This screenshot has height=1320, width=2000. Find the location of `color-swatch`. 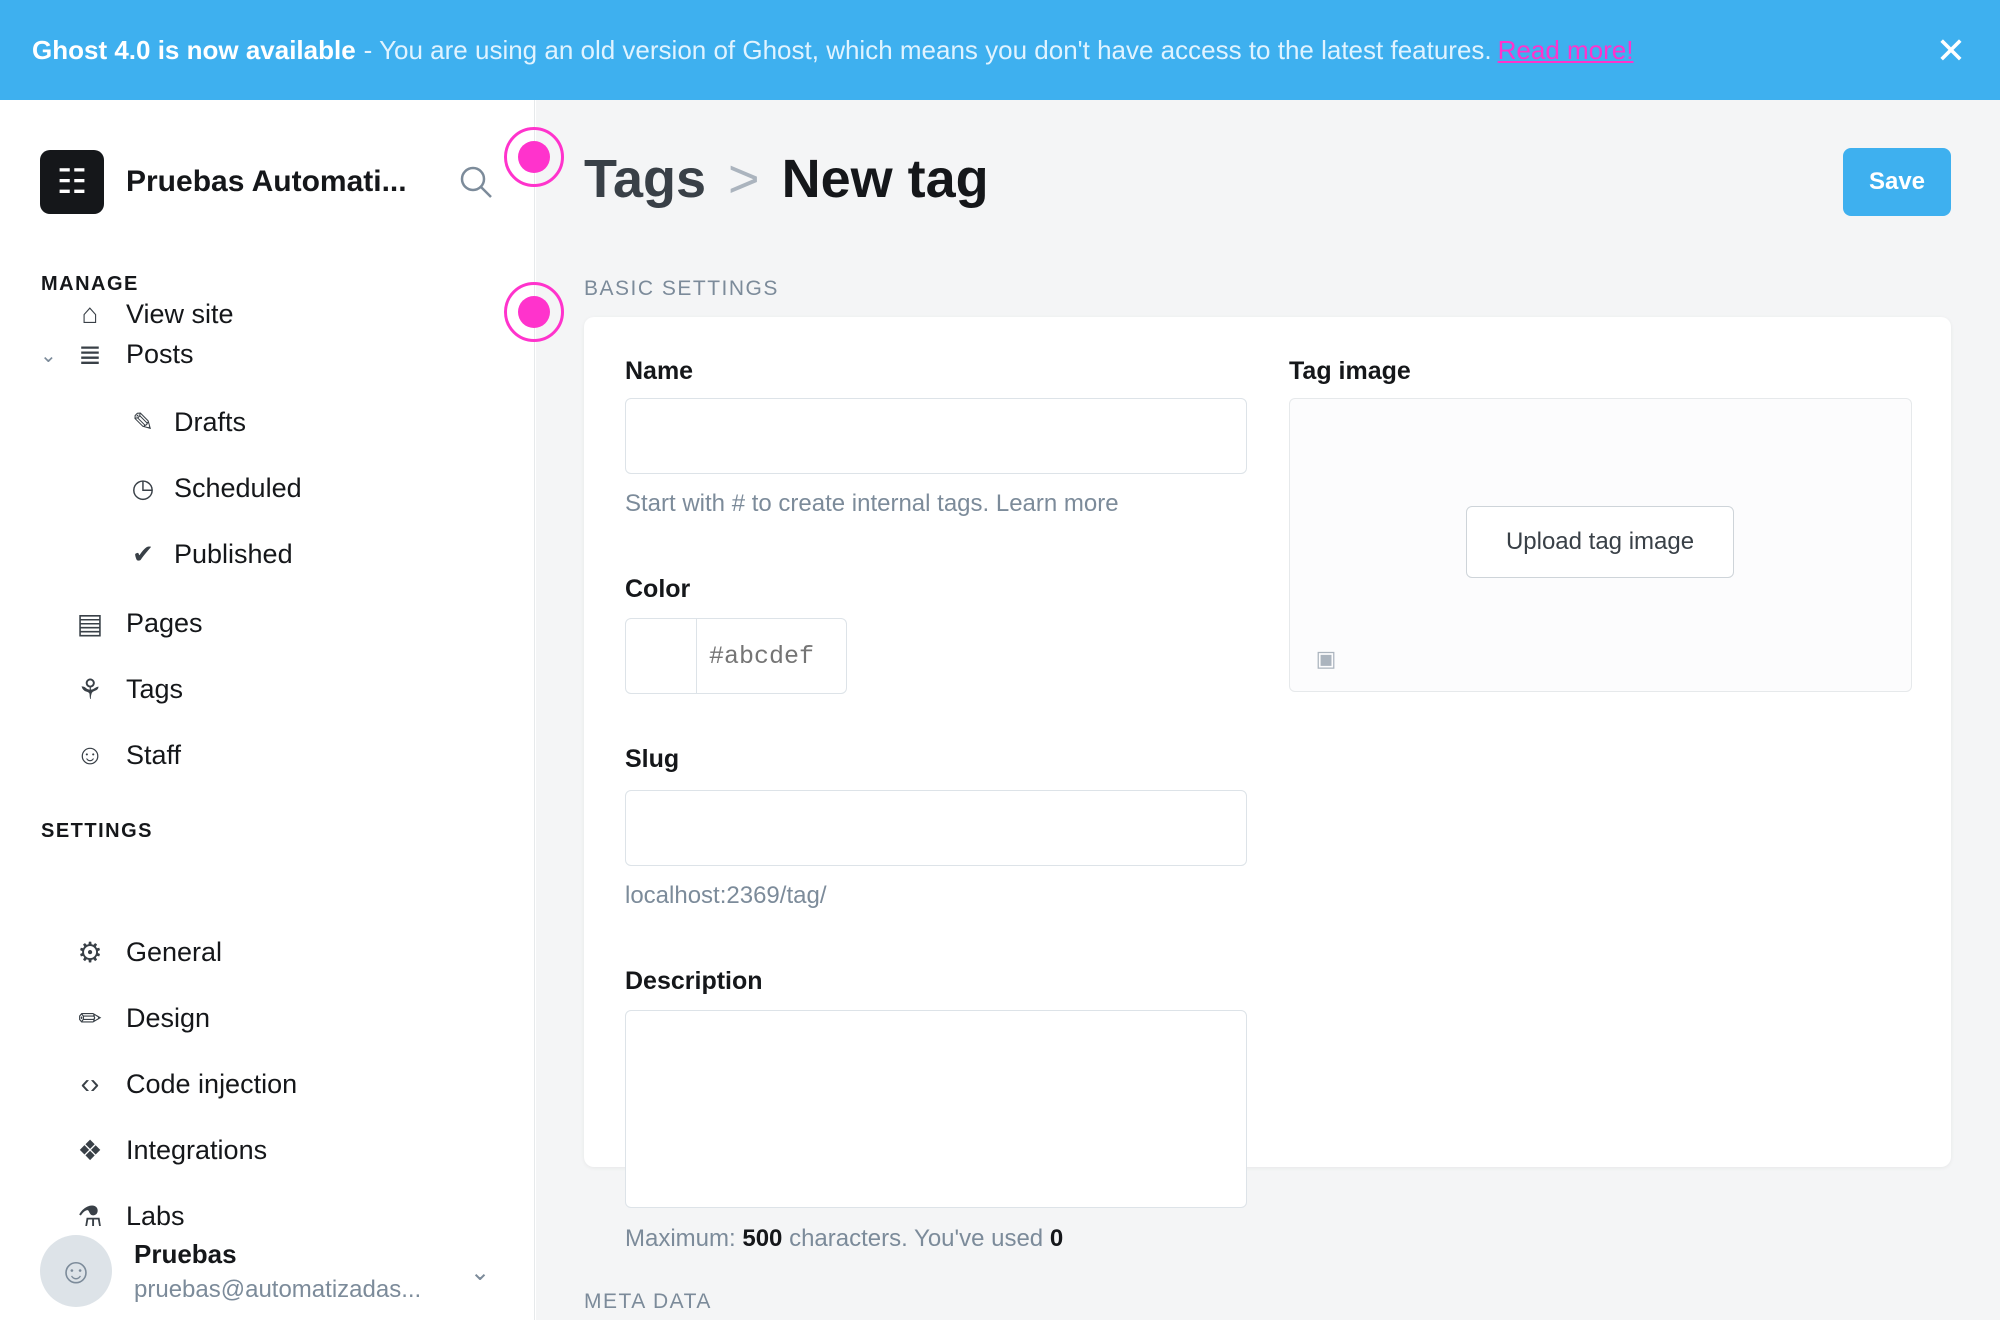

color-swatch is located at coordinates (661, 656).